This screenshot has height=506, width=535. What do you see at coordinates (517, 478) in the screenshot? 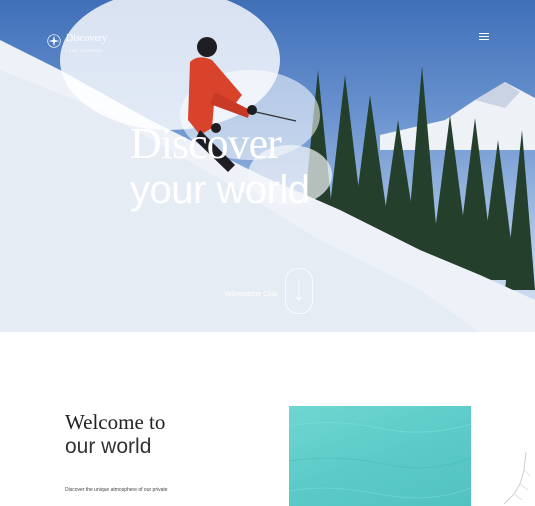
I see `decorative-branch` at bounding box center [517, 478].